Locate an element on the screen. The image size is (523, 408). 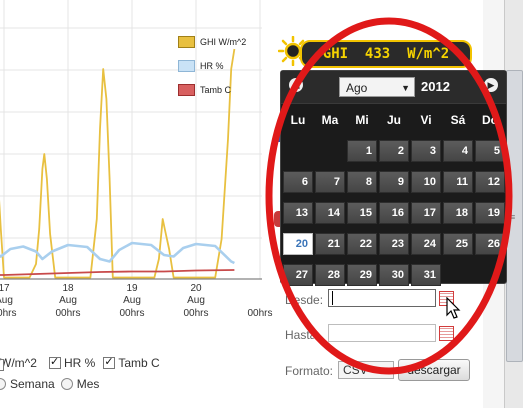
checkbox-ghi: W/m^2 is located at coordinates (20, 363).